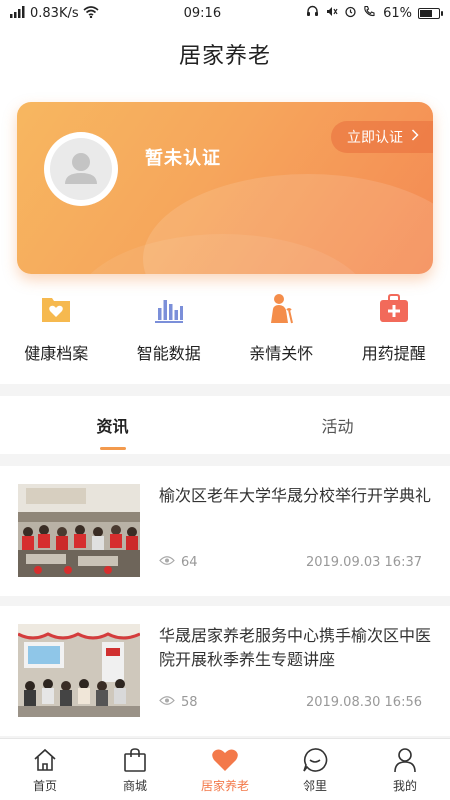  I want to click on quick-action-smart-data: 智能数据, so click(169, 332).